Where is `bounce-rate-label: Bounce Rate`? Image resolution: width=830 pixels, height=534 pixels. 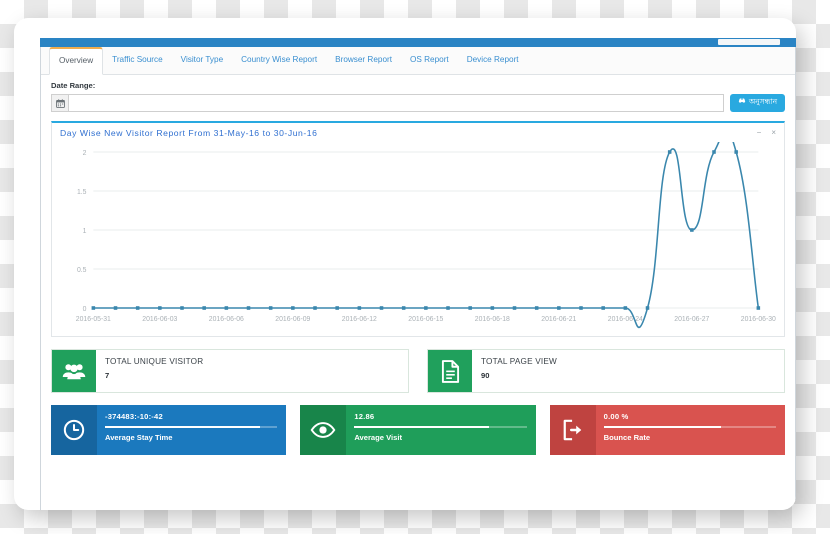 bounce-rate-label: Bounce Rate is located at coordinates (627, 437).